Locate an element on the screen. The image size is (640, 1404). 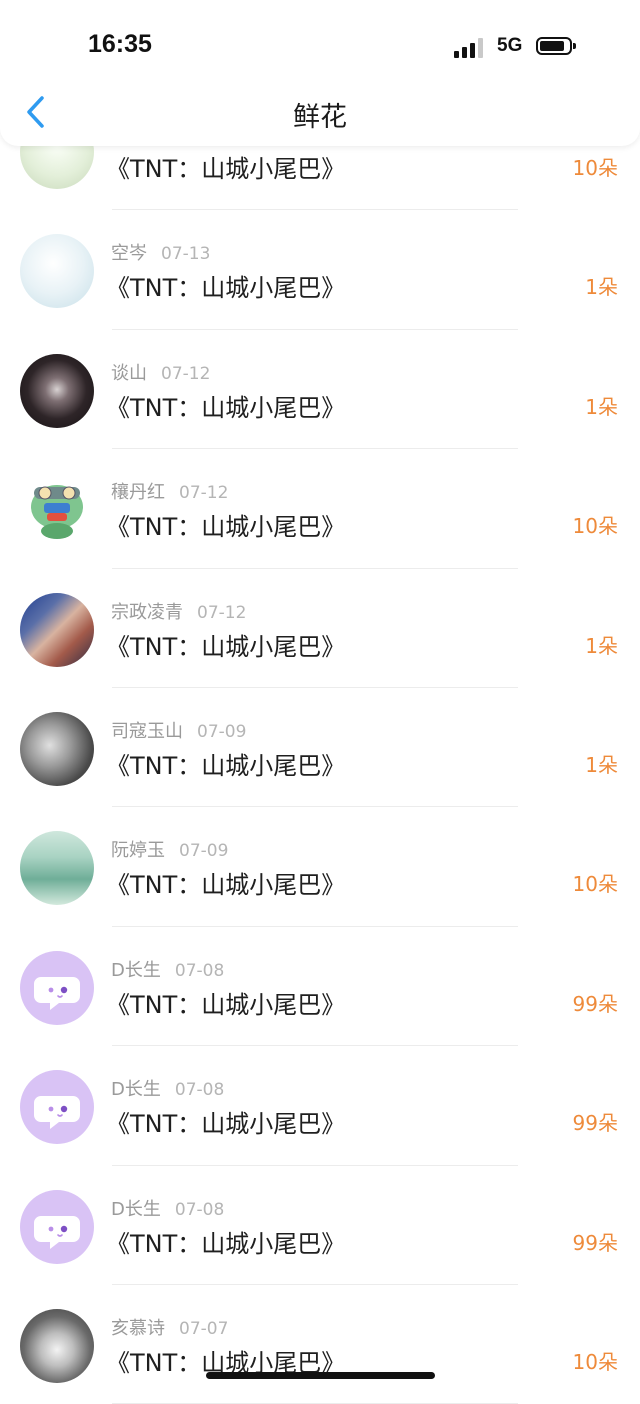
list-item: 司寇玉山 07-09 《TNT：山城小尾巴》 1朵 is located at coordinates (320, 748).